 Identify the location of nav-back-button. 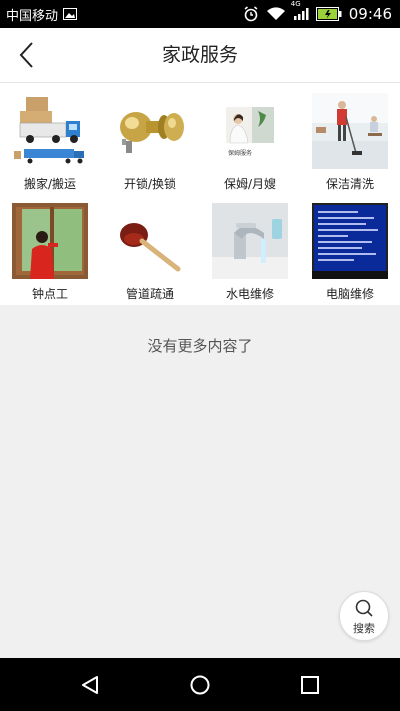
(90, 685).